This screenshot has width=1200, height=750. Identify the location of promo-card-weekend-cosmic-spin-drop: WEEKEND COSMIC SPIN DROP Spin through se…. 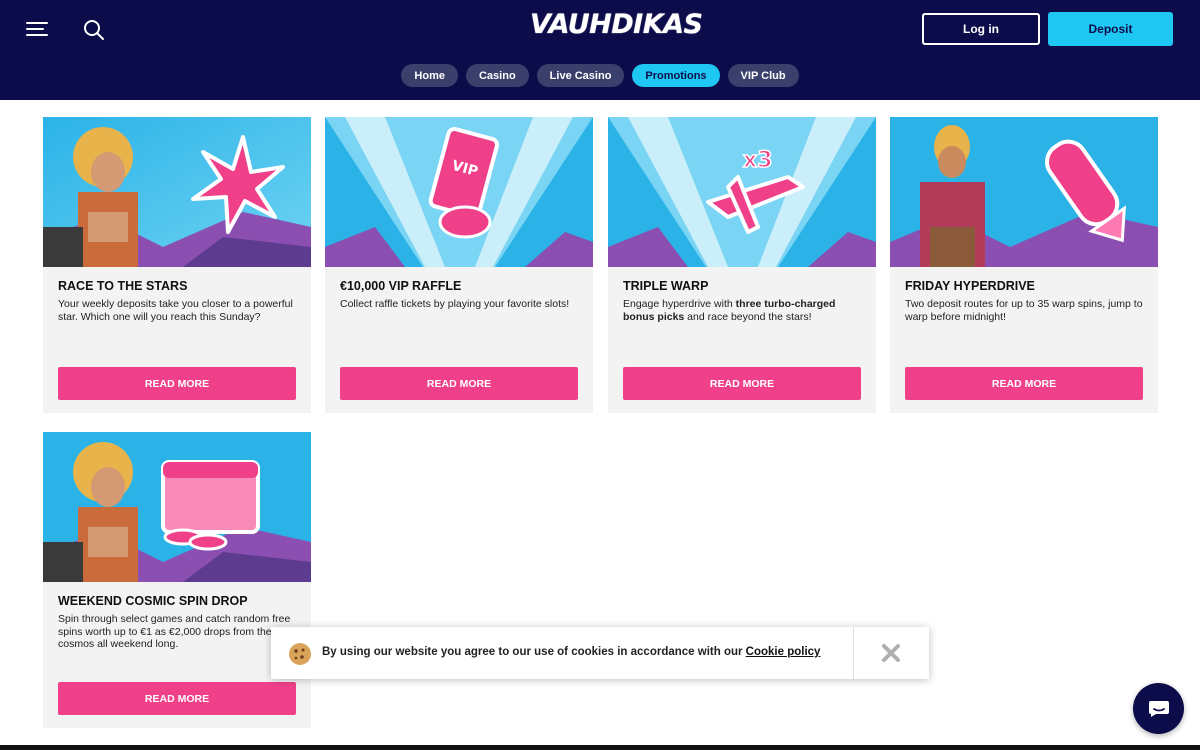
(177, 580).